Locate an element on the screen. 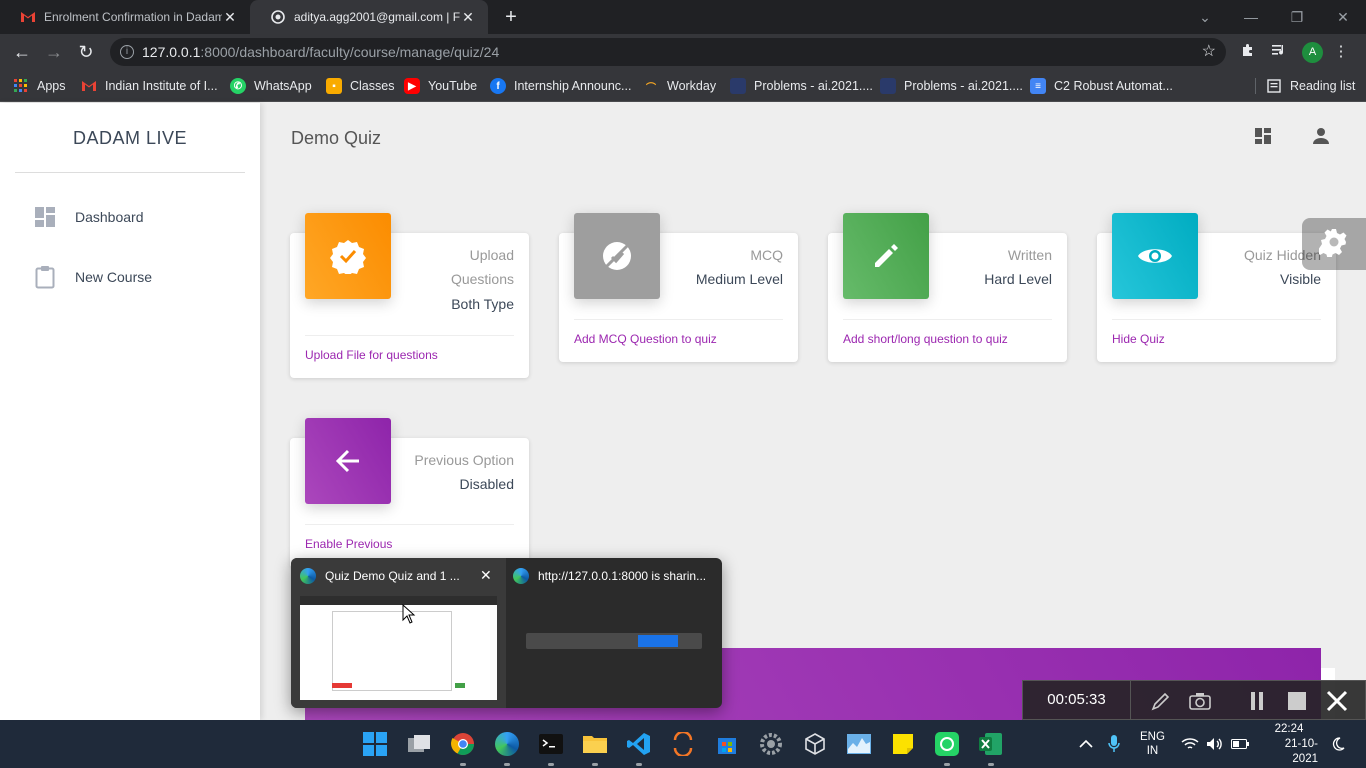 The height and width of the screenshot is (768, 1366). vscode-icon is located at coordinates (639, 744).